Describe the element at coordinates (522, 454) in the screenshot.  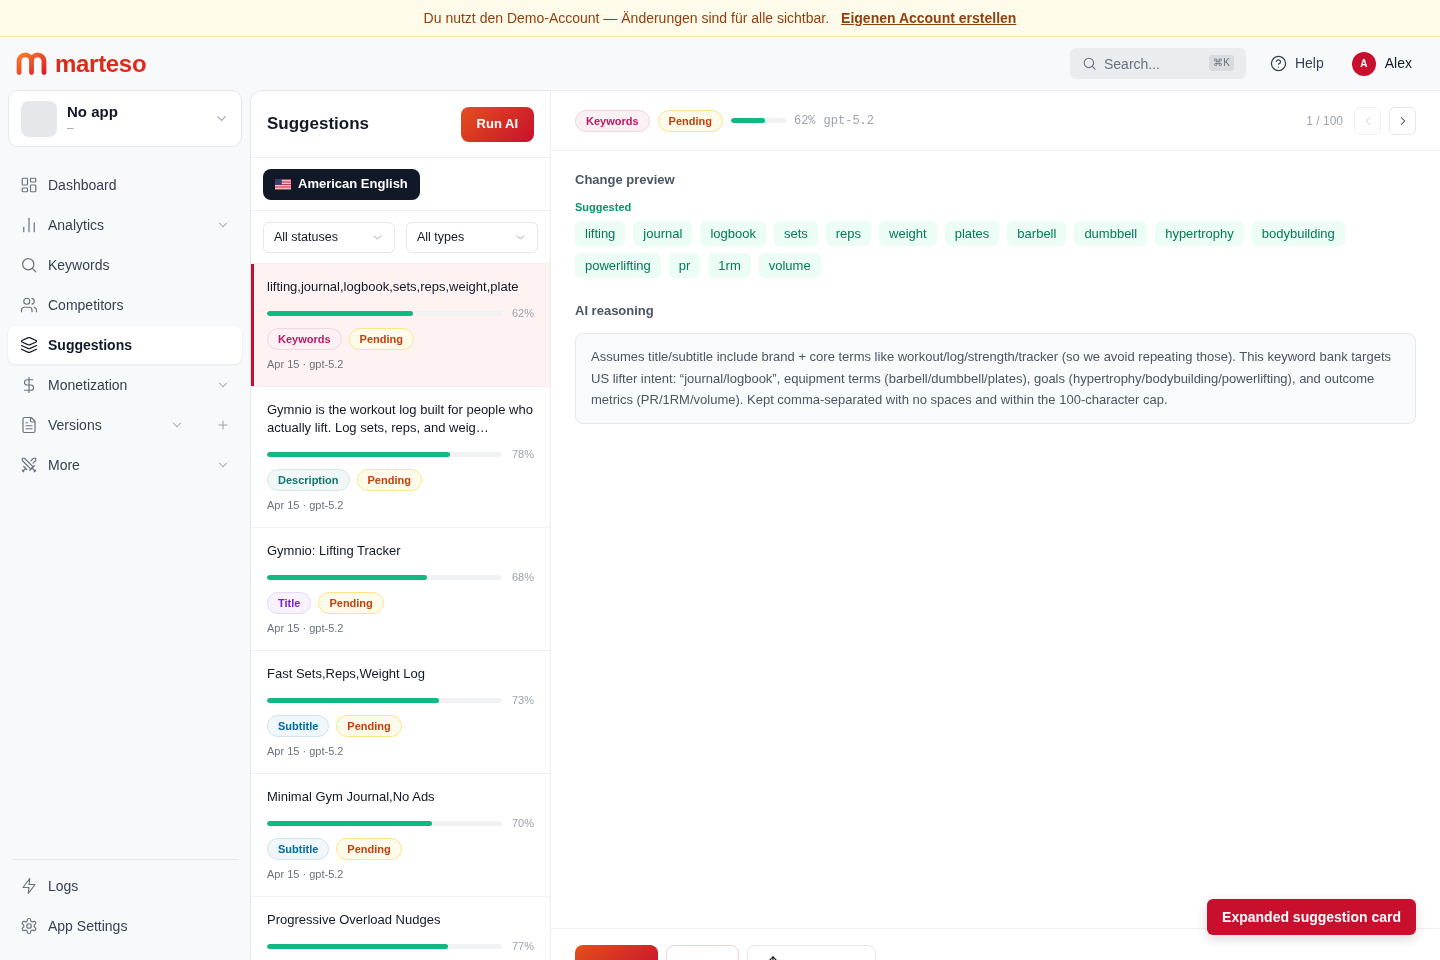
I see `confidence-percent: 78%` at that location.